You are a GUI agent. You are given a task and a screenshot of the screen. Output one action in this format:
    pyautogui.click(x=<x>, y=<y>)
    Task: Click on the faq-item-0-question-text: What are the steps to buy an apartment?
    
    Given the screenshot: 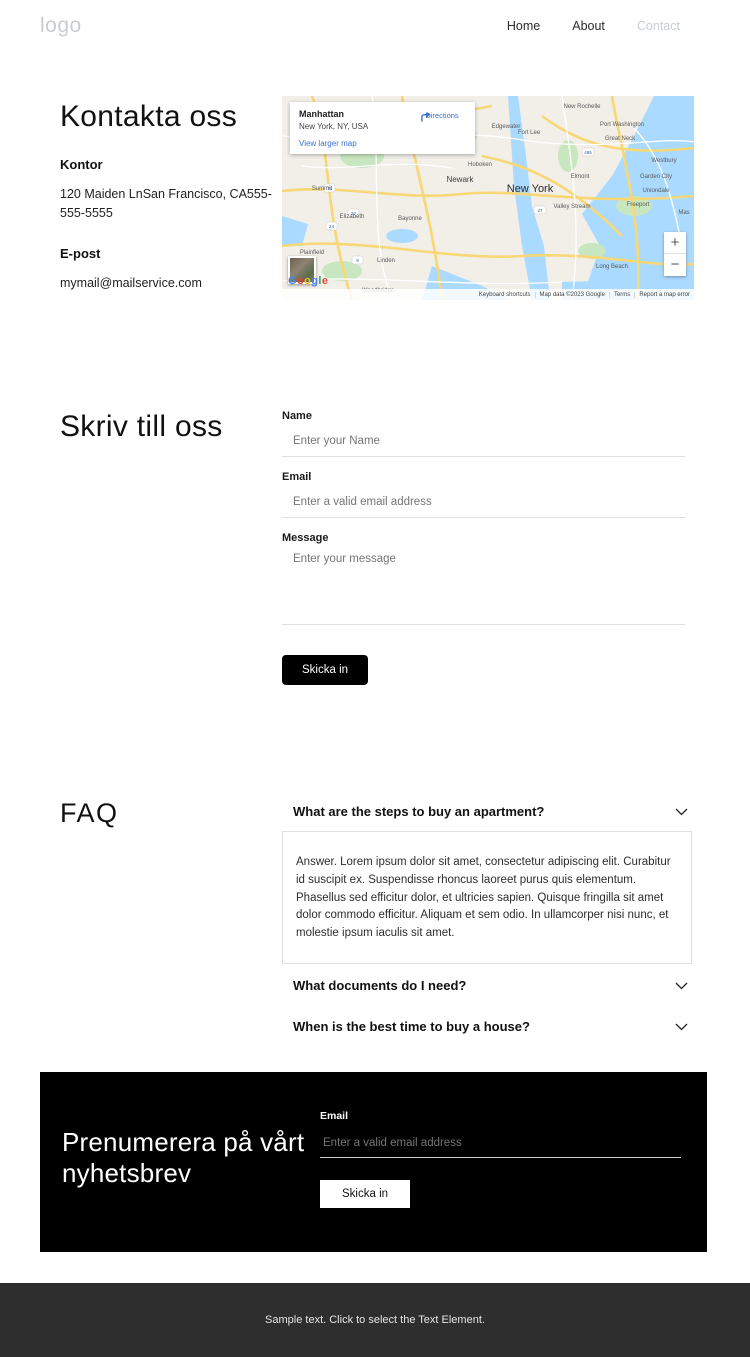 What is the action you would take?
    pyautogui.click(x=419, y=811)
    